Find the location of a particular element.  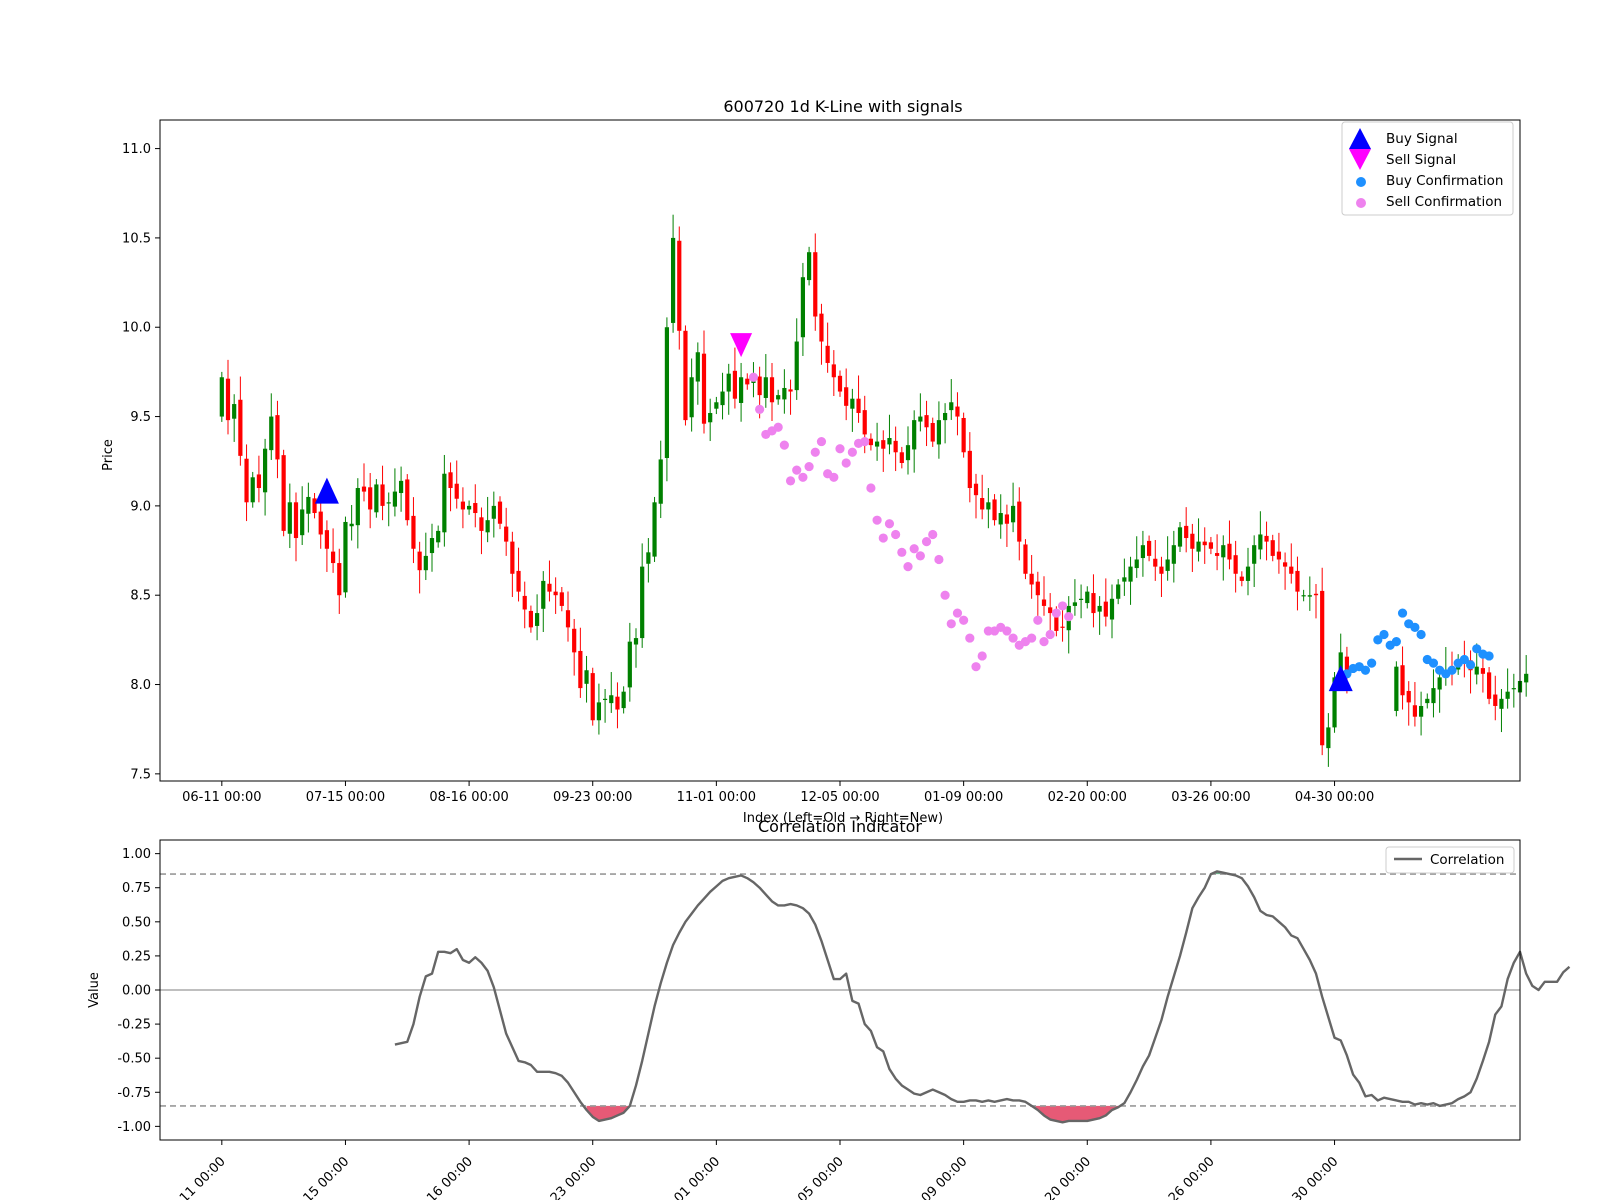

date-tick-label: 12-05 00:00 is located at coordinates (839, 797).